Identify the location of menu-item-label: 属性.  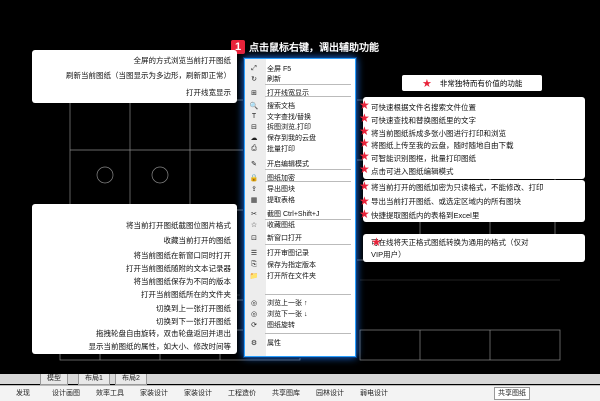
(274, 343).